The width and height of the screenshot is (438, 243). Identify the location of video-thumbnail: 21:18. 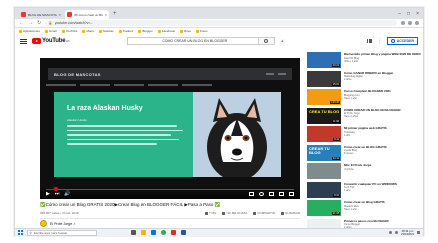
(324, 208).